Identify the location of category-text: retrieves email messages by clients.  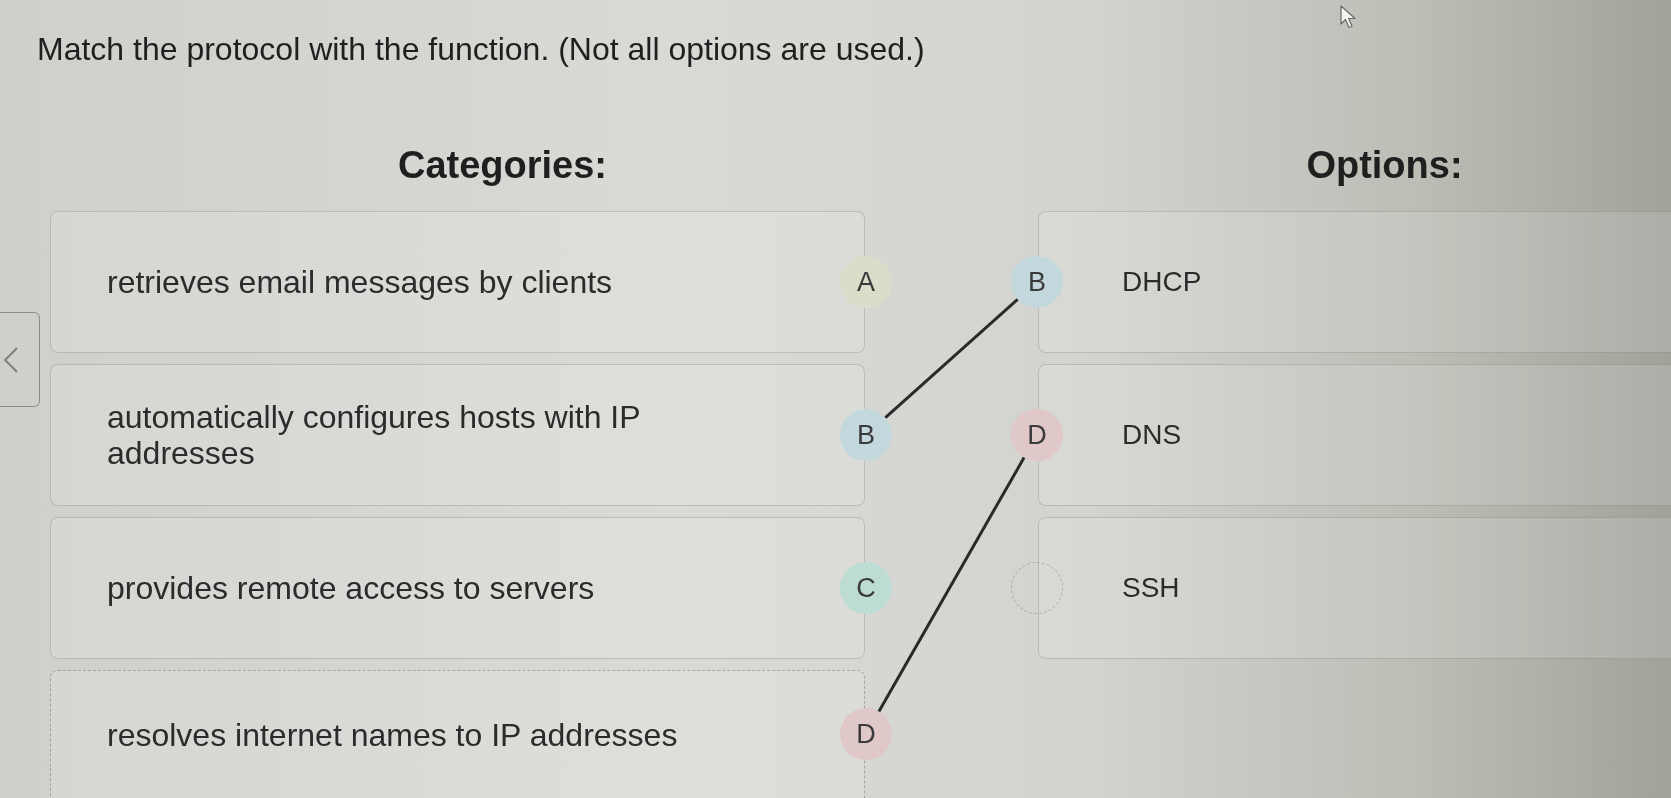
(360, 282).